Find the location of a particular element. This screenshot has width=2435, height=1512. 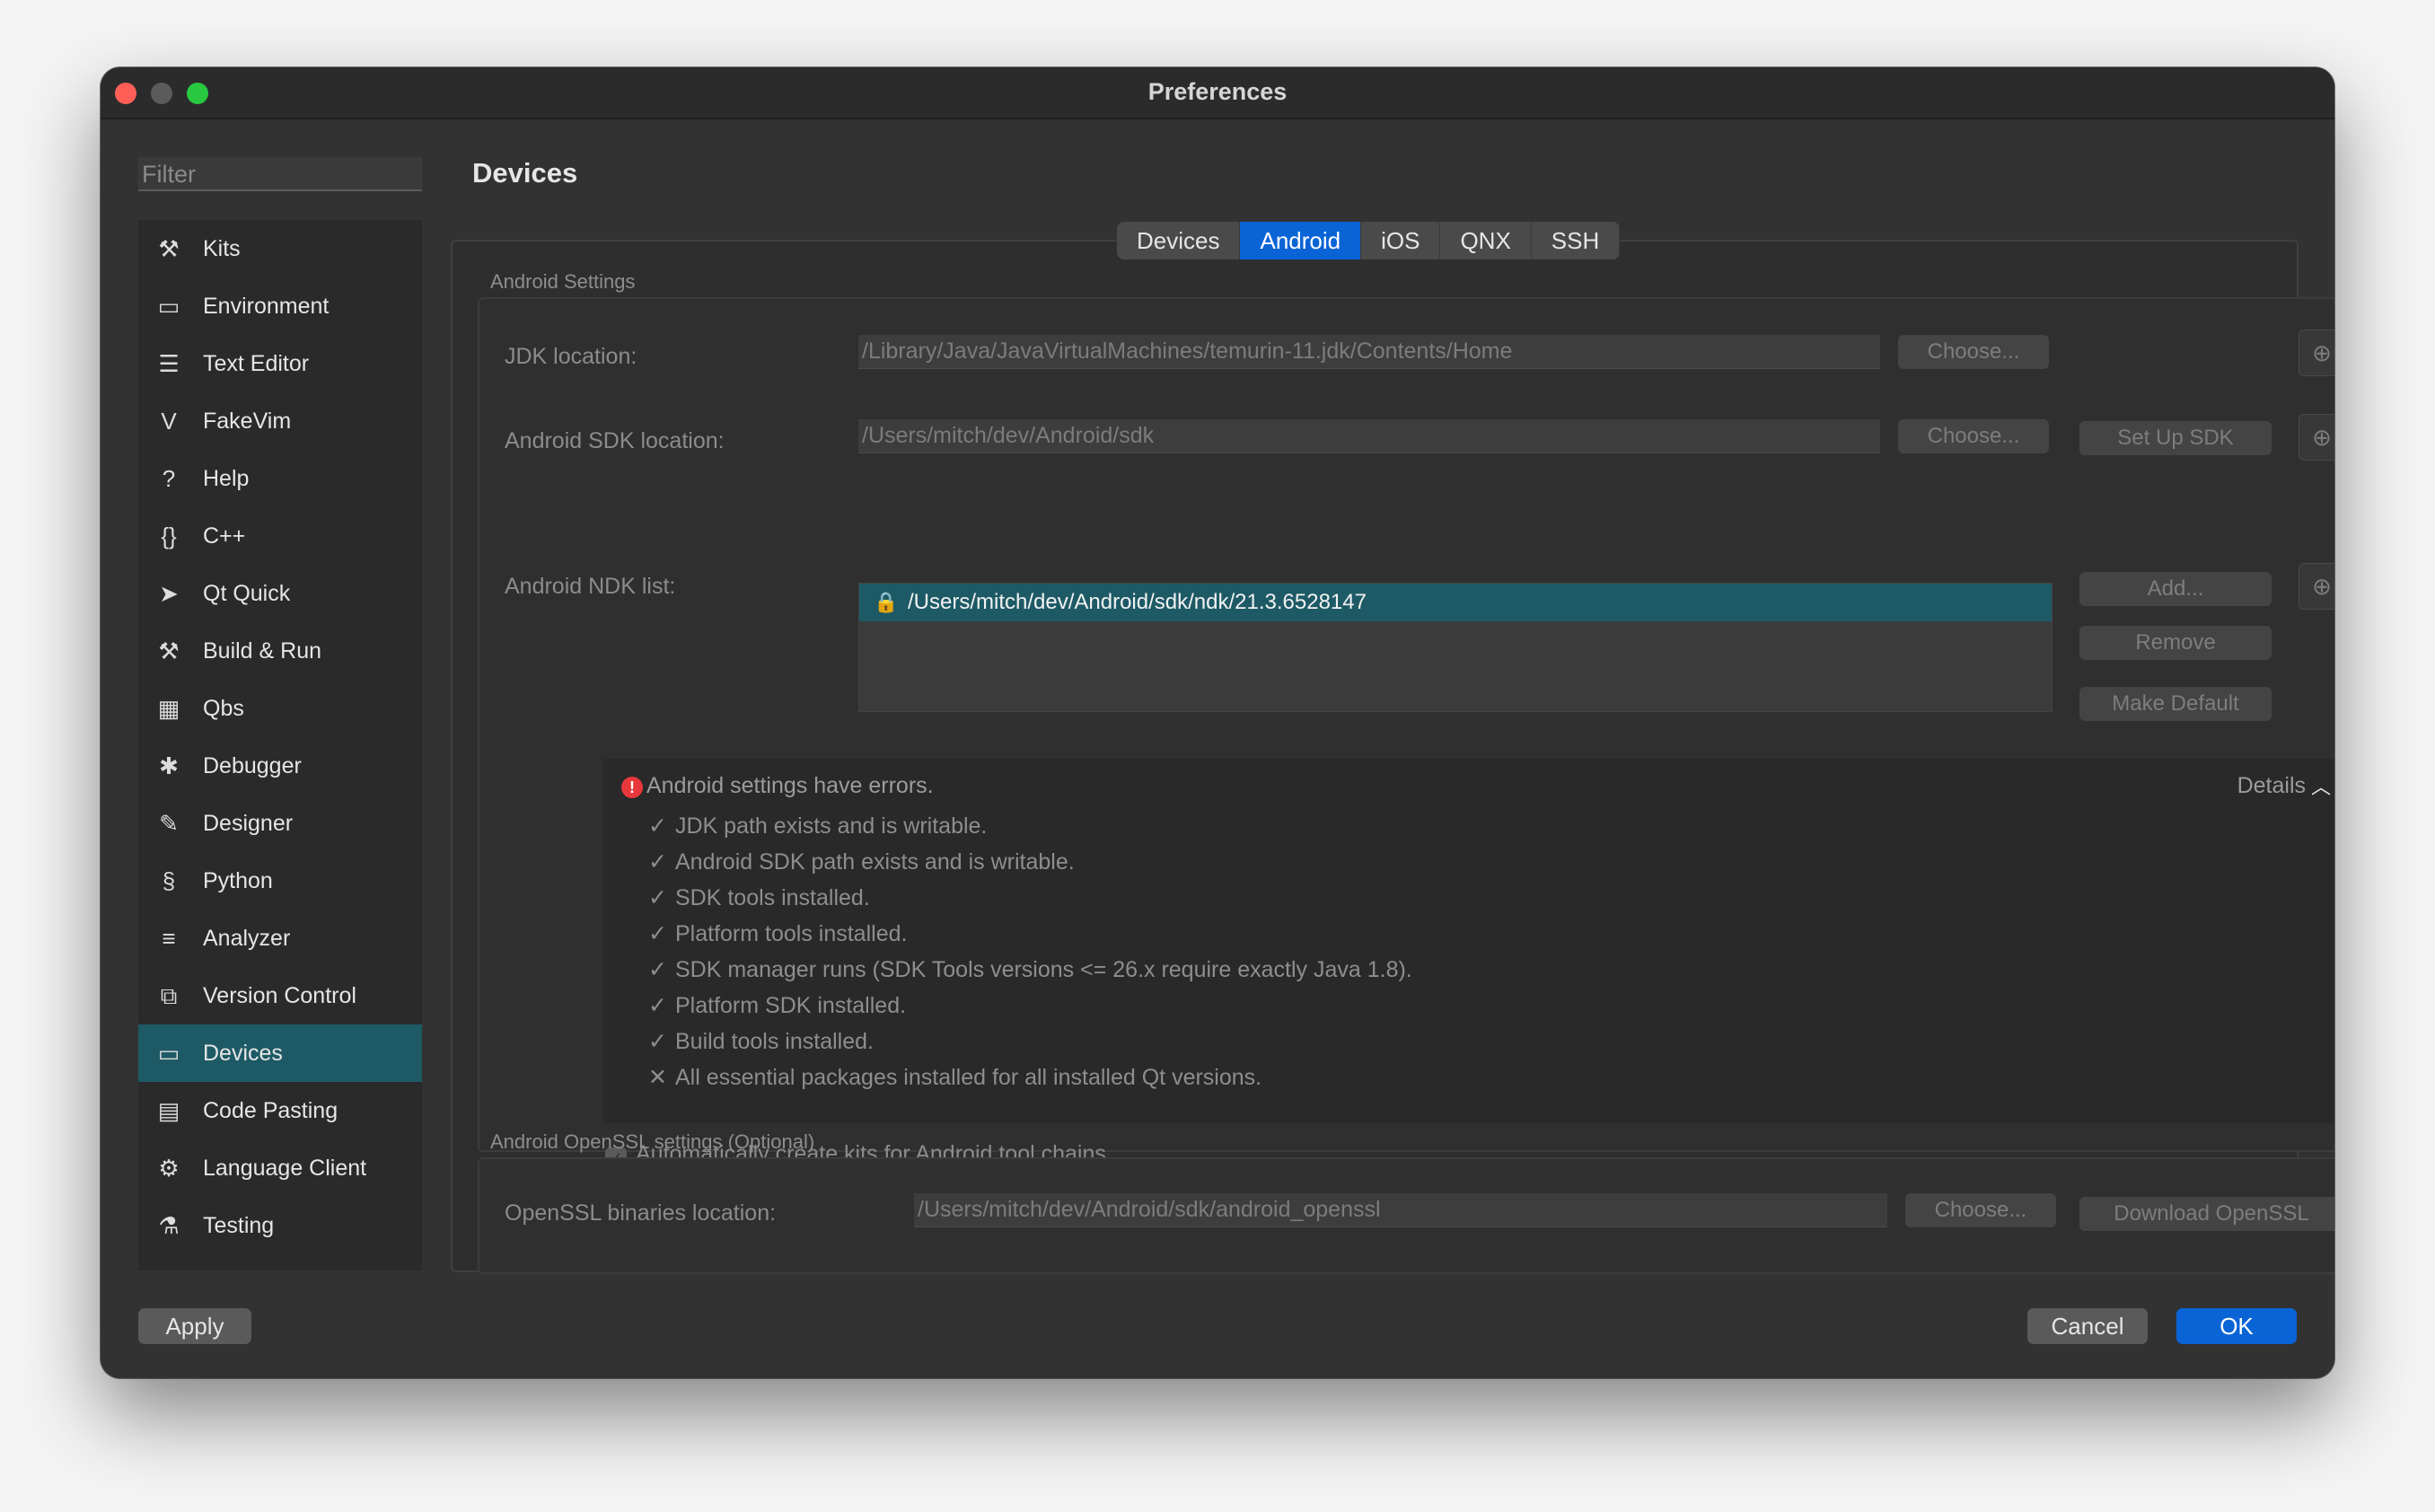

cross-icon: ✕ is located at coordinates (657, 1077).